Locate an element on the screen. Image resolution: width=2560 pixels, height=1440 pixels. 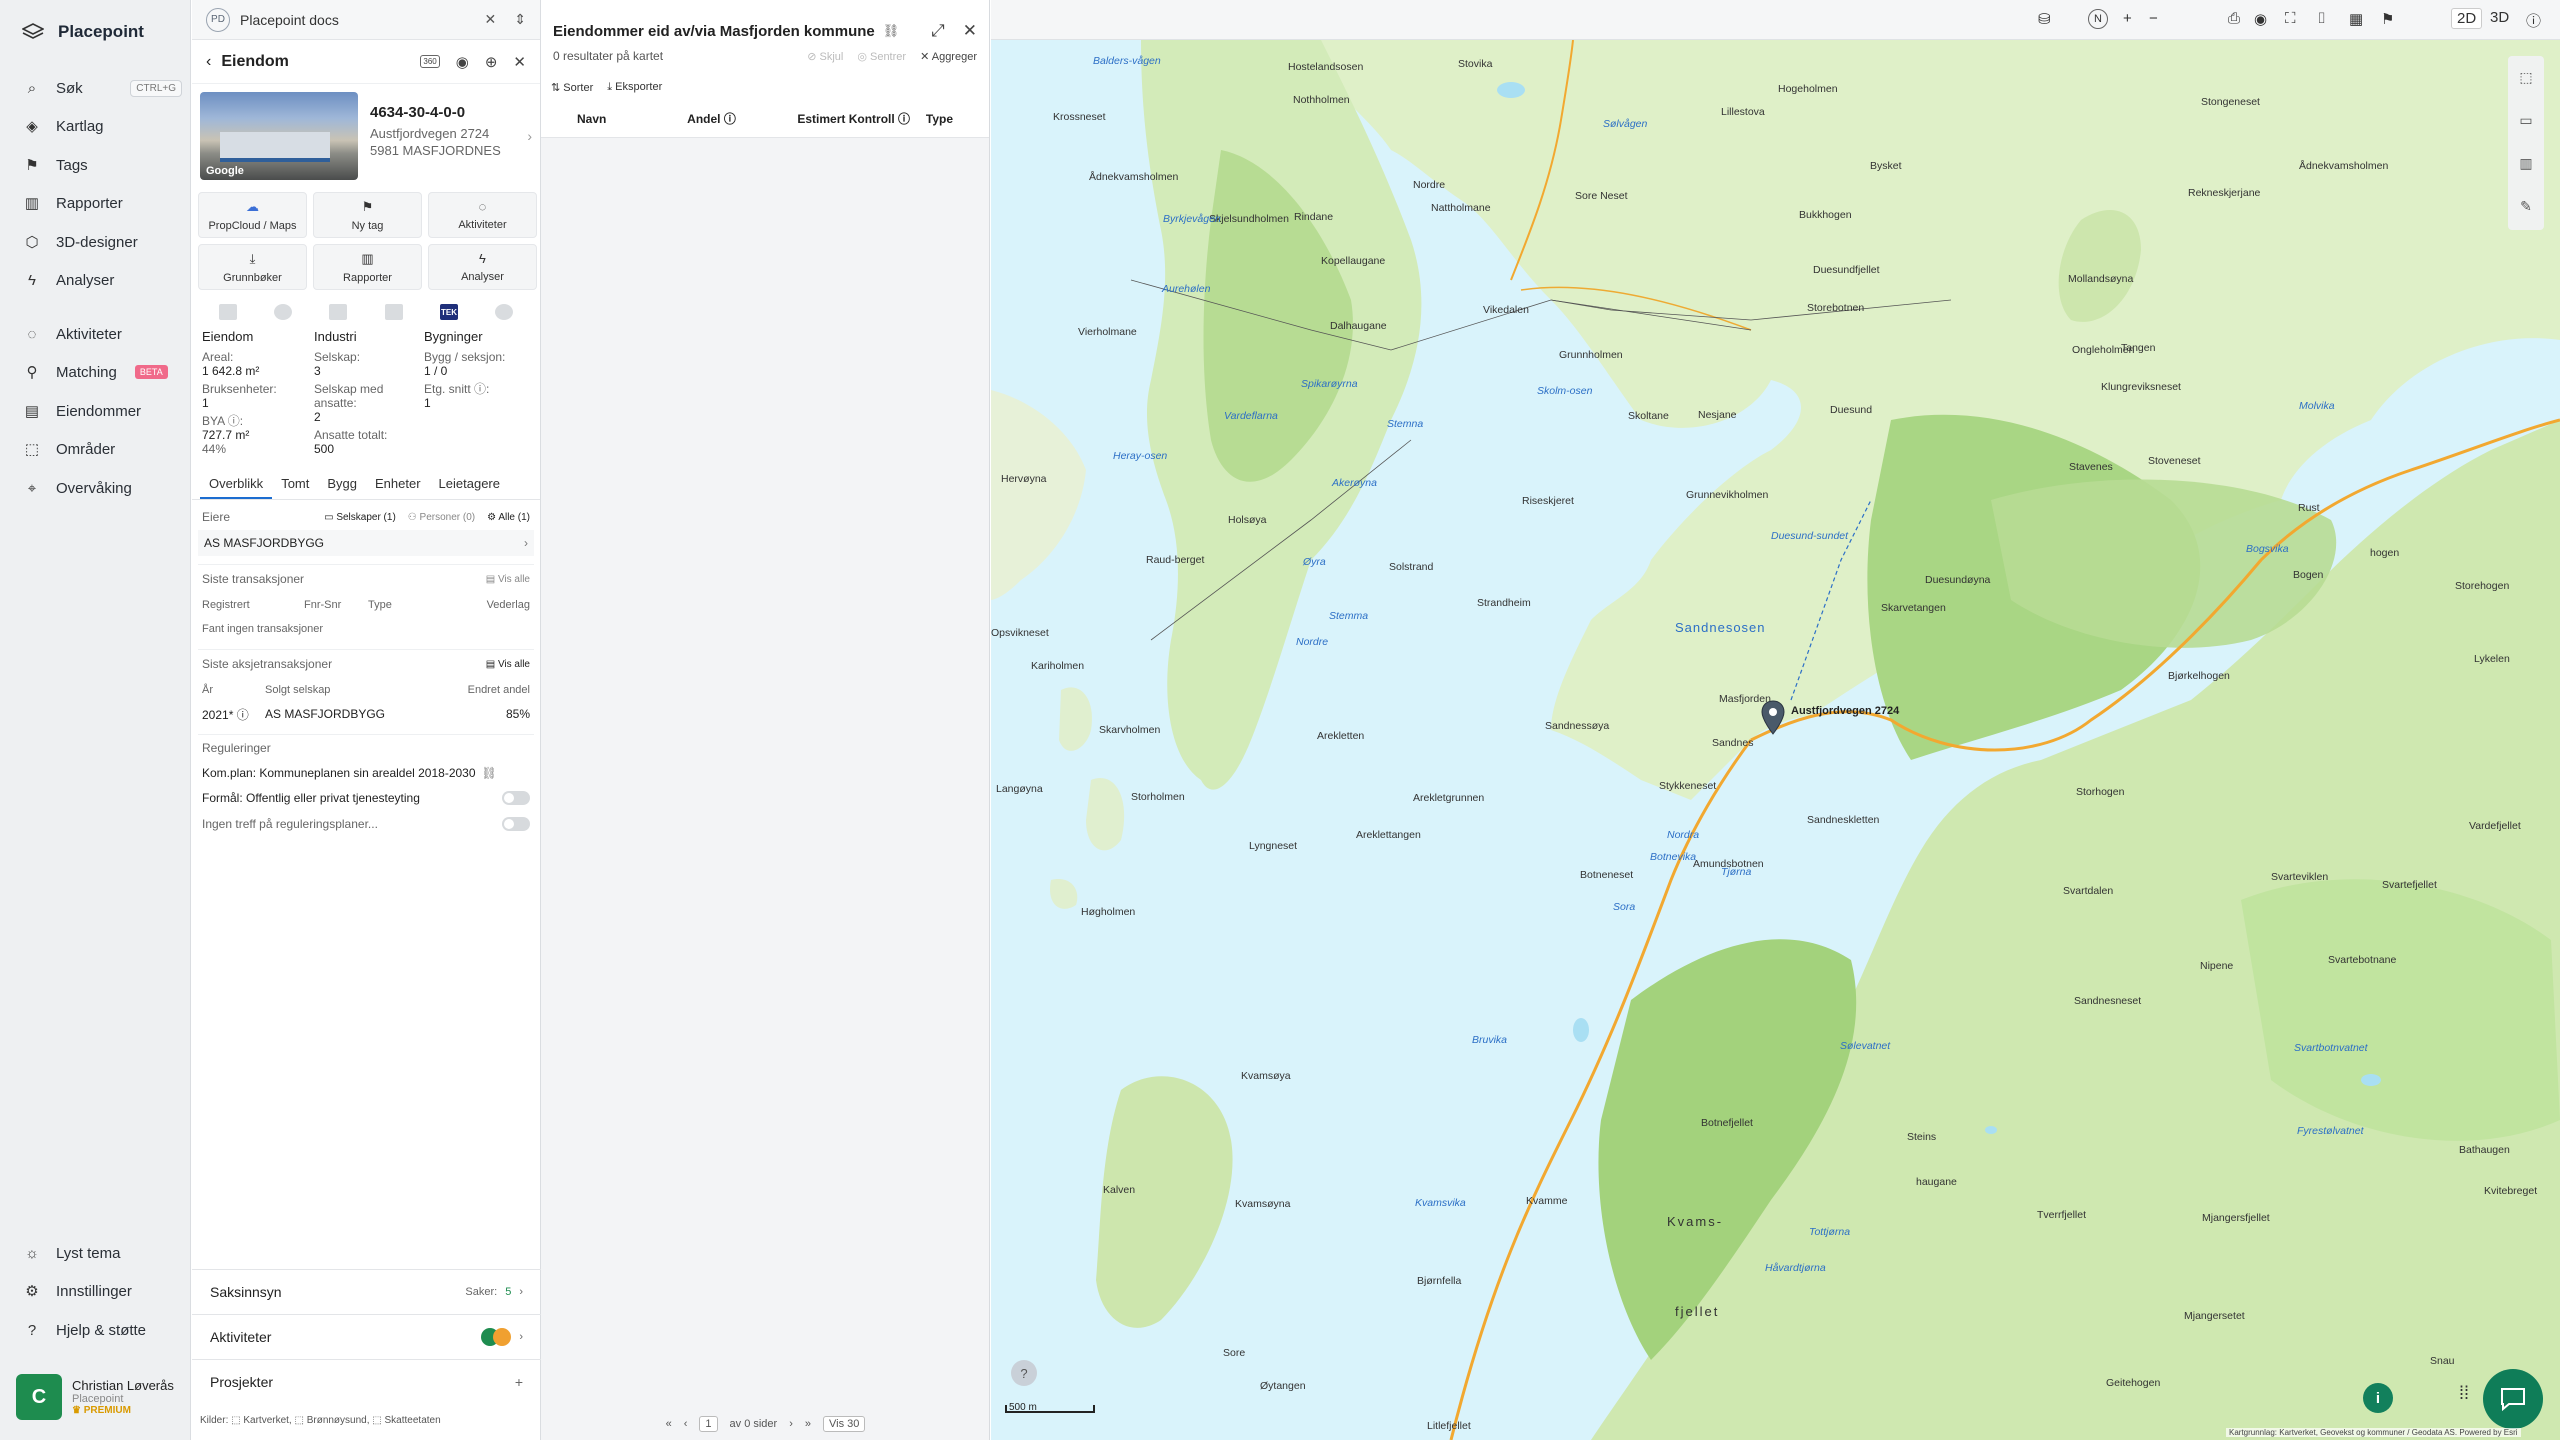
per-page-select: Vis 30 is located at coordinates (844, 1424).